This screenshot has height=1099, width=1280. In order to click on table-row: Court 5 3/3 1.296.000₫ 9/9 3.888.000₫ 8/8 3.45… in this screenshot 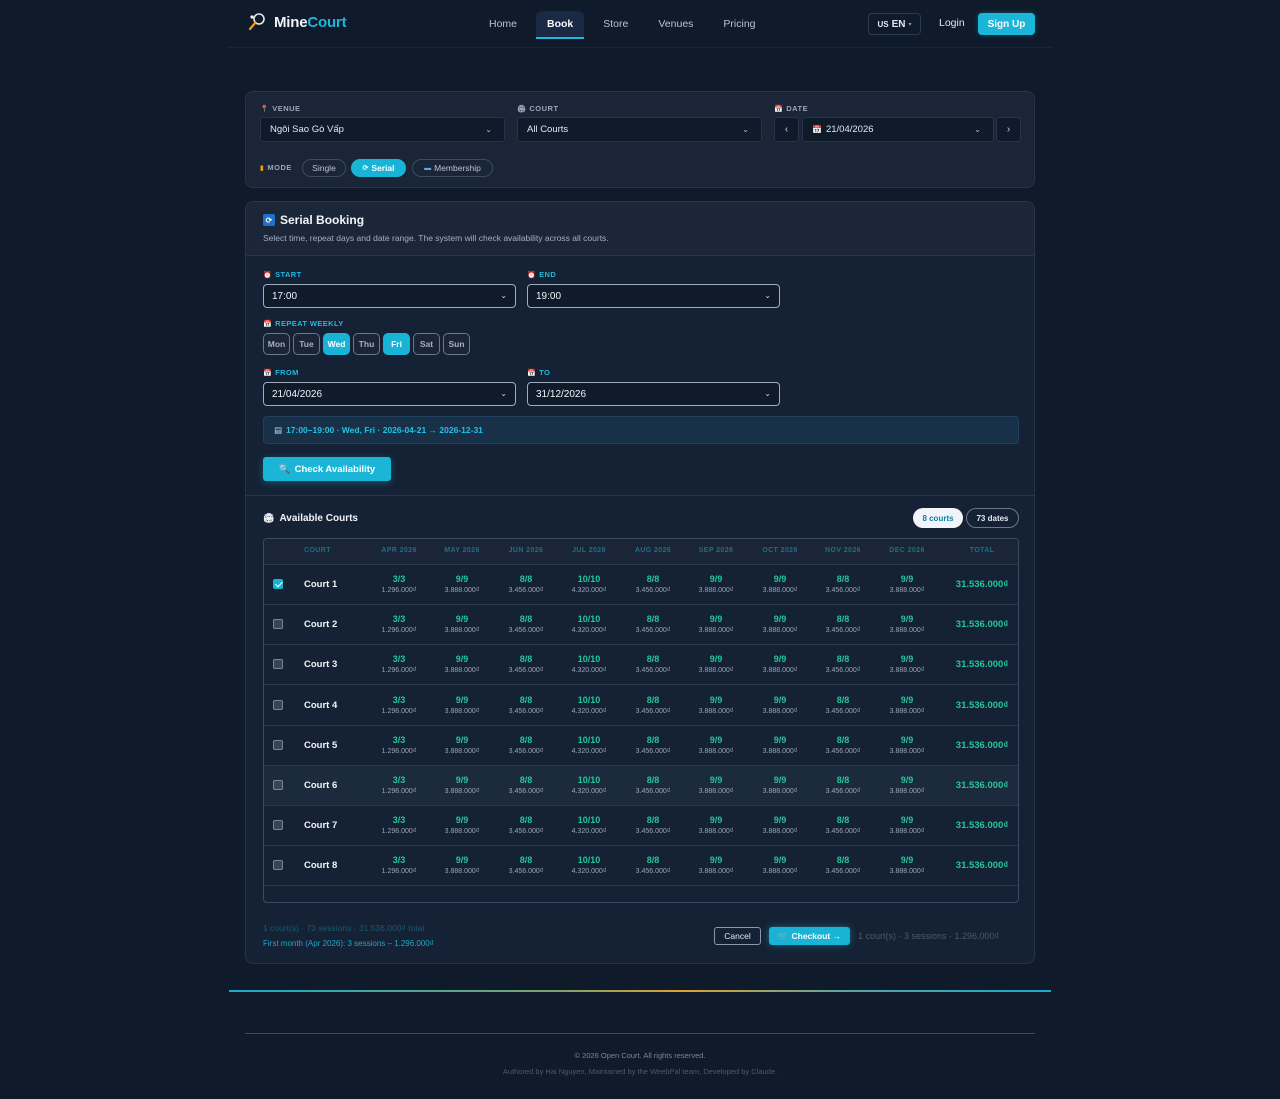, I will do `click(641, 746)`.